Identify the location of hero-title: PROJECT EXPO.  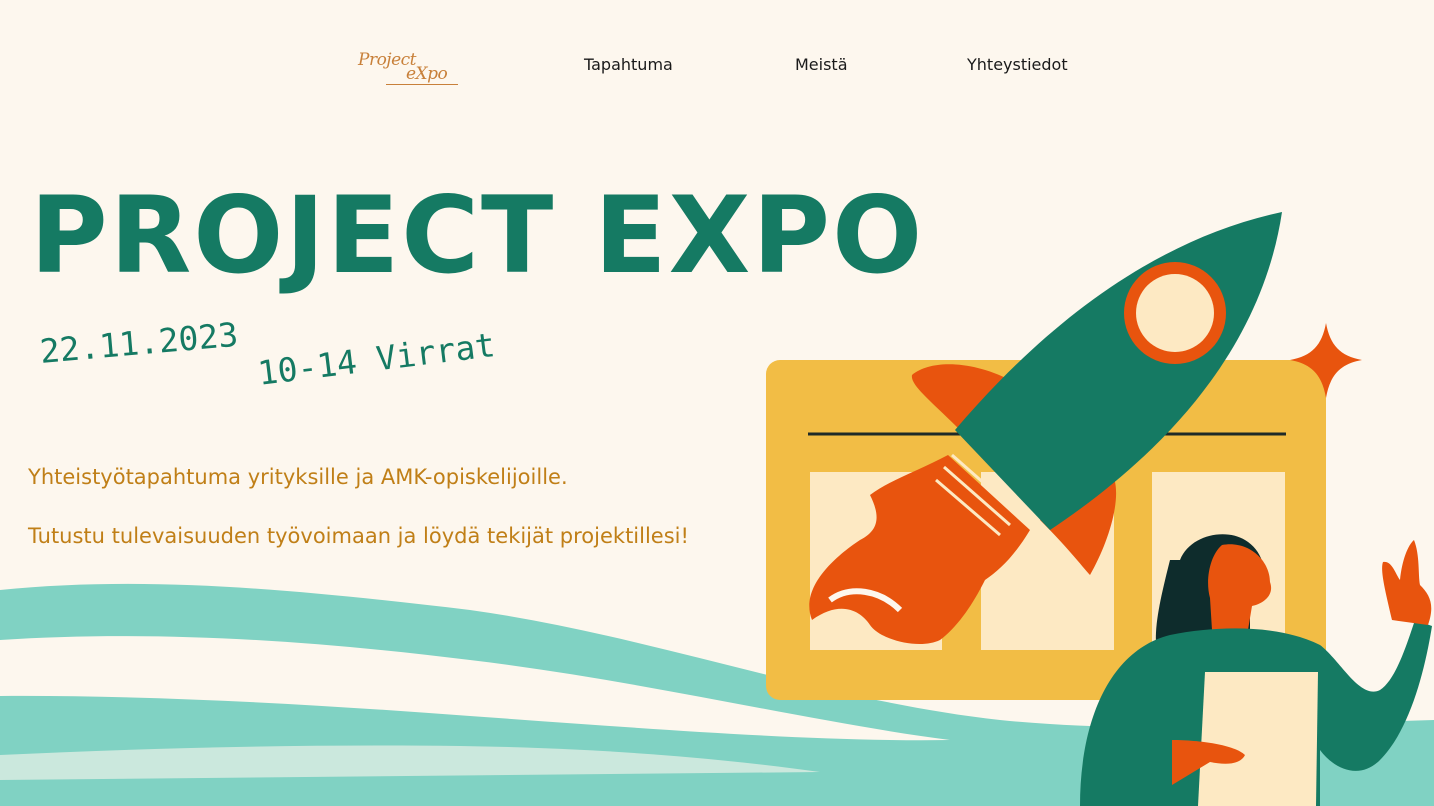
(477, 235).